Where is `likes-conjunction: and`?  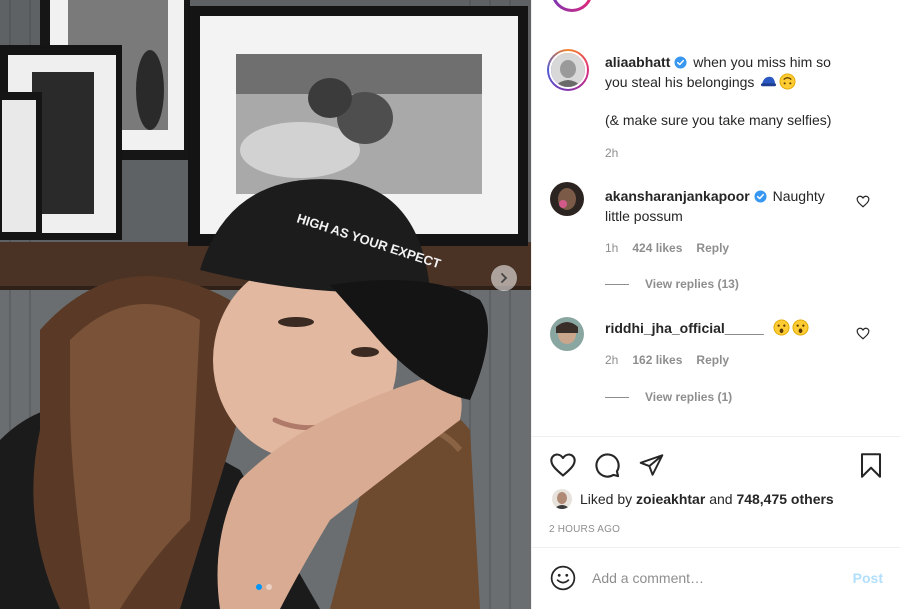 likes-conjunction: and is located at coordinates (721, 499).